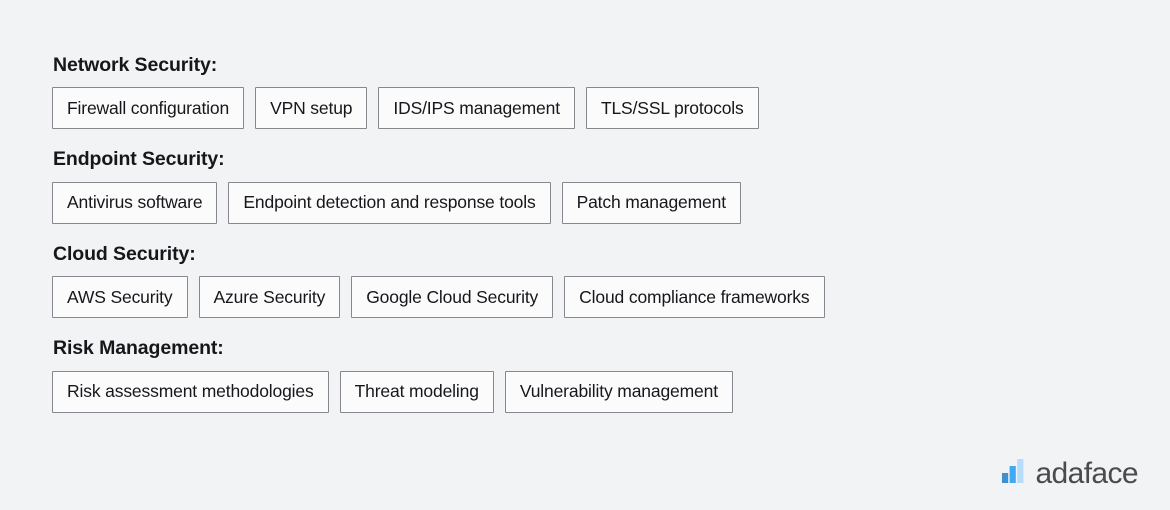  What do you see at coordinates (651, 202) in the screenshot?
I see `skill-tag: Patch management` at bounding box center [651, 202].